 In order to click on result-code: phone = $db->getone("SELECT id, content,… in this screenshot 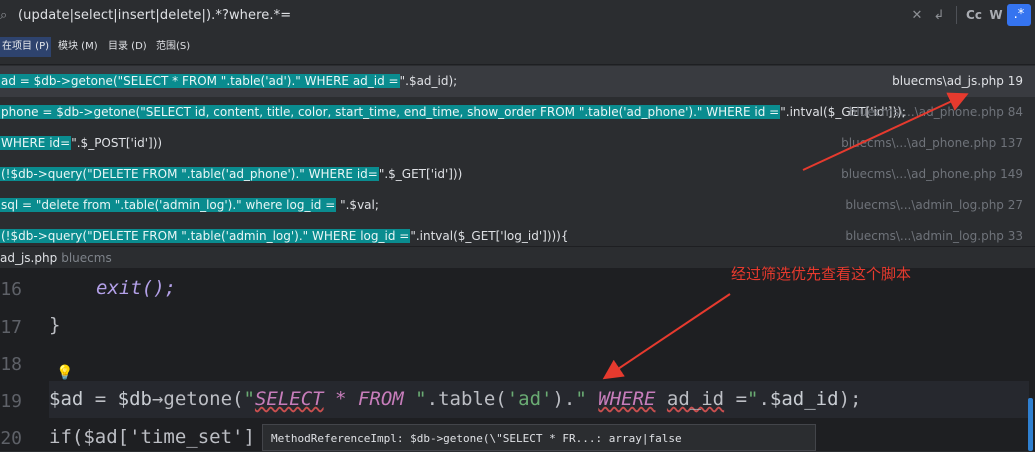, I will do `click(453, 112)`.